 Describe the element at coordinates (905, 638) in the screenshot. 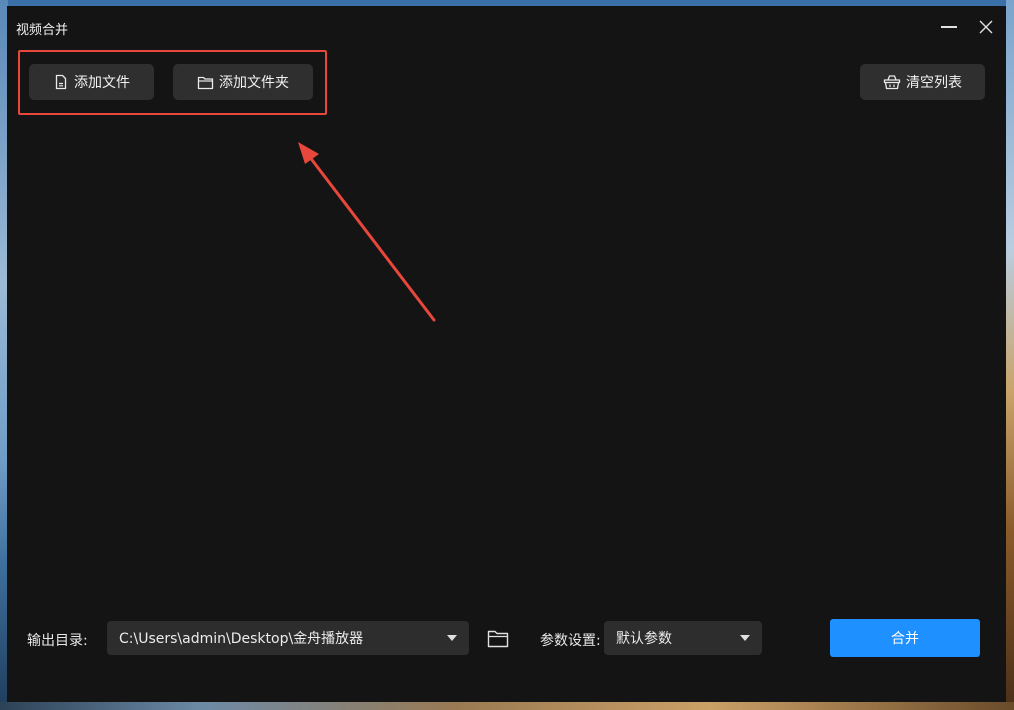

I see `merge-button: 合并` at that location.